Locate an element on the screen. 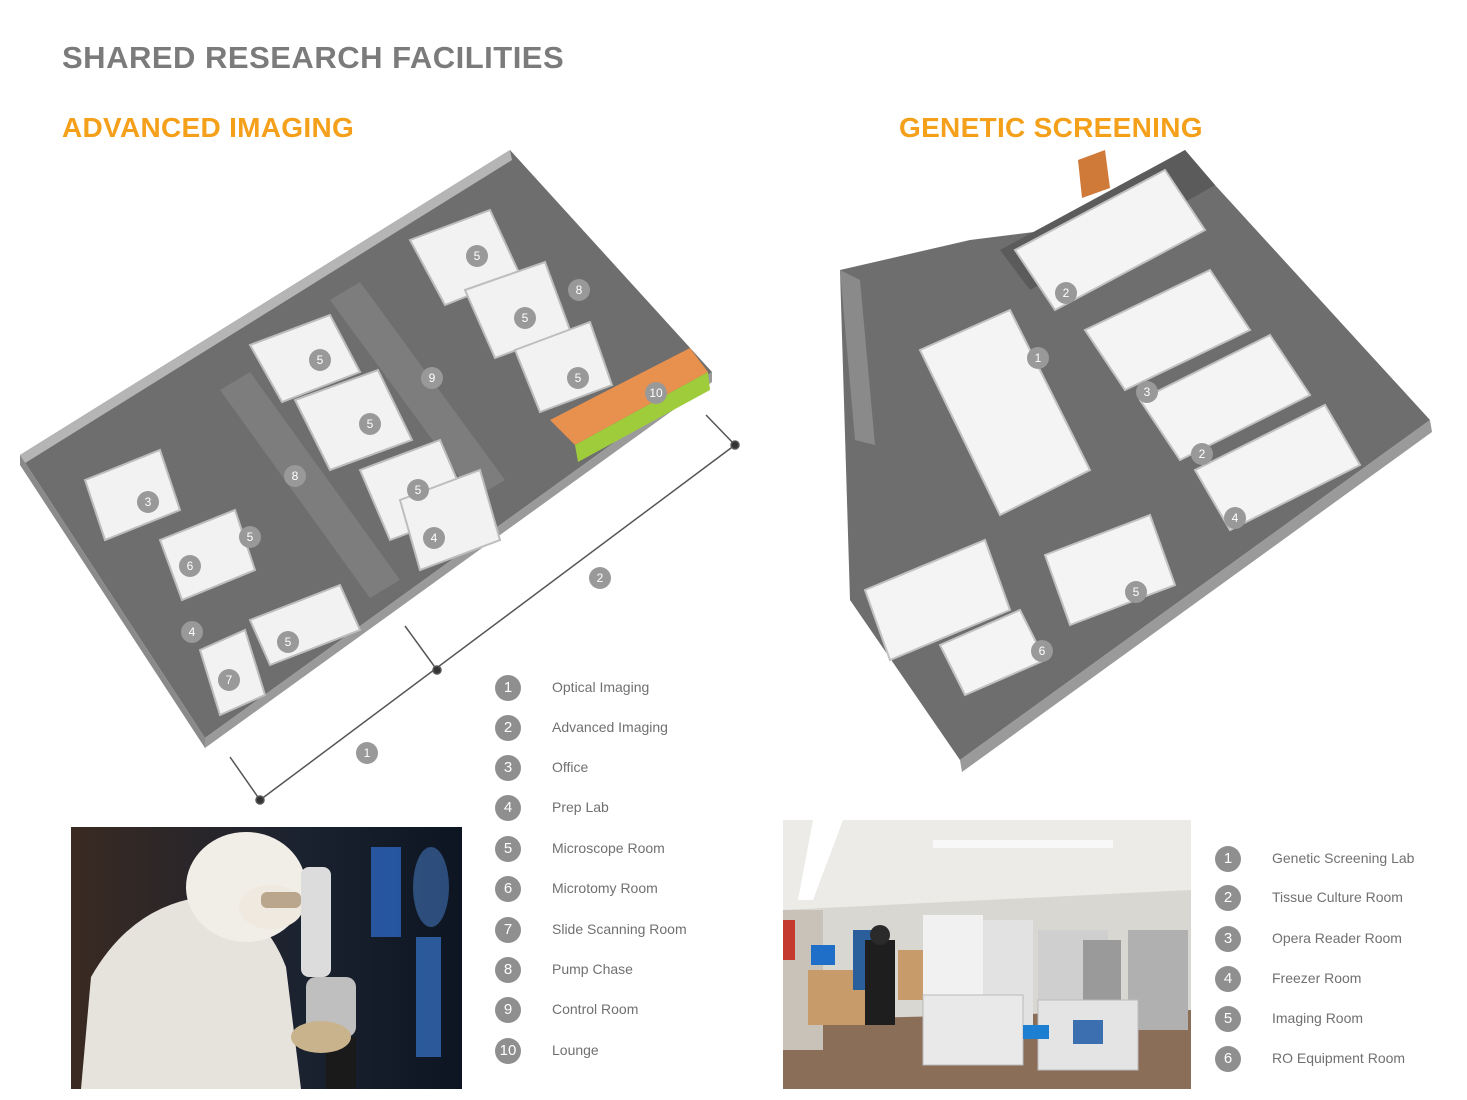 Image resolution: width=1467 pixels, height=1100 pixels. ai-legend-label: Pump Chase is located at coordinates (592, 969).